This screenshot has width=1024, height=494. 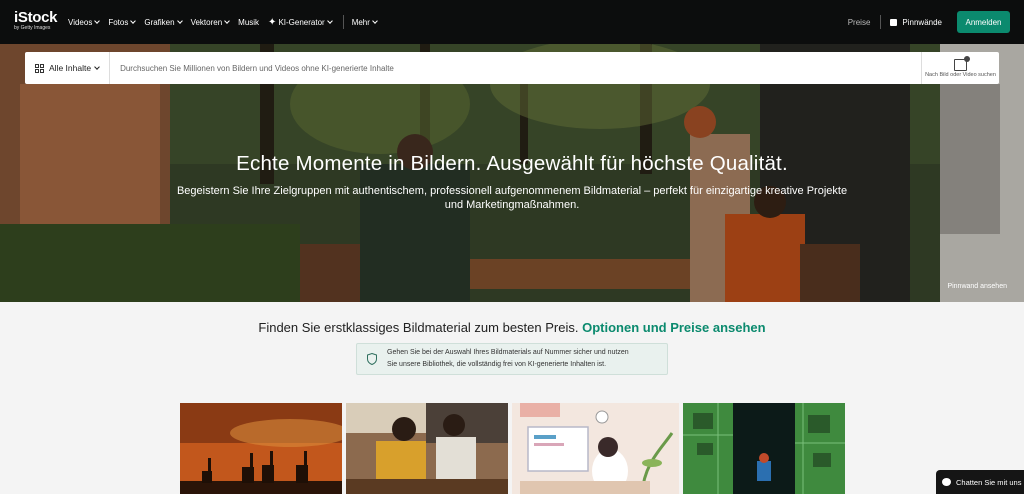 What do you see at coordinates (922, 22) in the screenshot?
I see `boards-label: Pinnwände` at bounding box center [922, 22].